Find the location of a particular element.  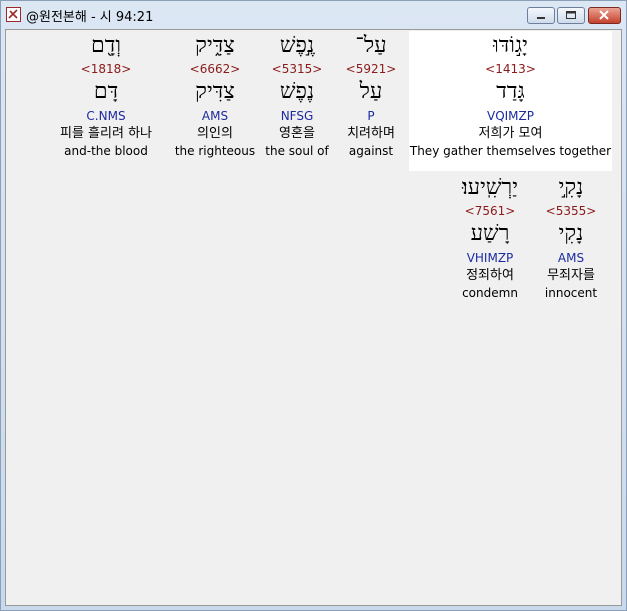

korean-gloss: 의인의 is located at coordinates (215, 133).